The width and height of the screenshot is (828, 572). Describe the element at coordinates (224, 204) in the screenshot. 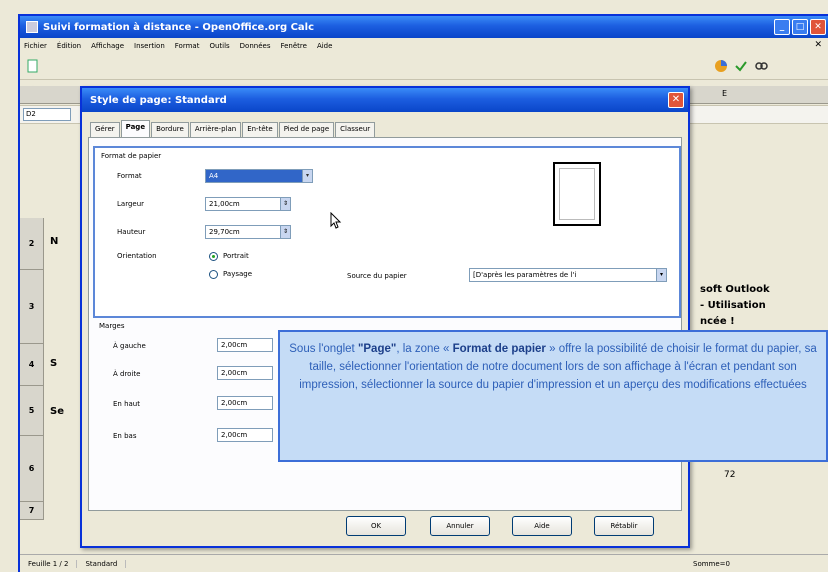

I see `width-value: 21,00cm` at that location.